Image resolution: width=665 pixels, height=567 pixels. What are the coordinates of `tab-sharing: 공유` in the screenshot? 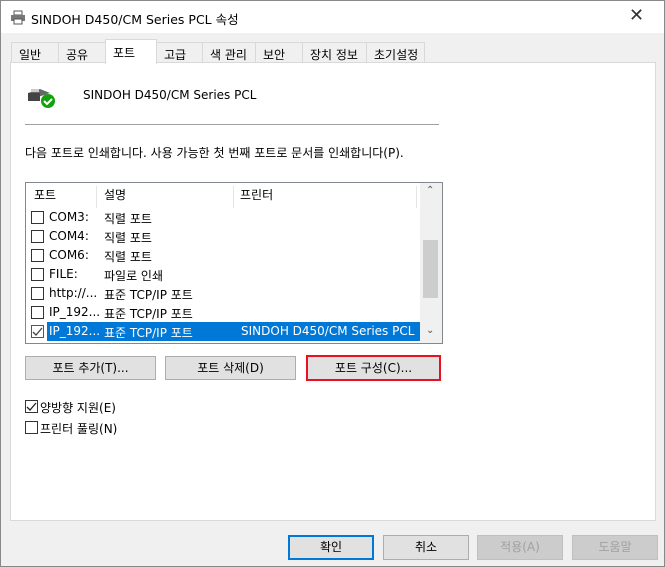 It's located at (82, 52).